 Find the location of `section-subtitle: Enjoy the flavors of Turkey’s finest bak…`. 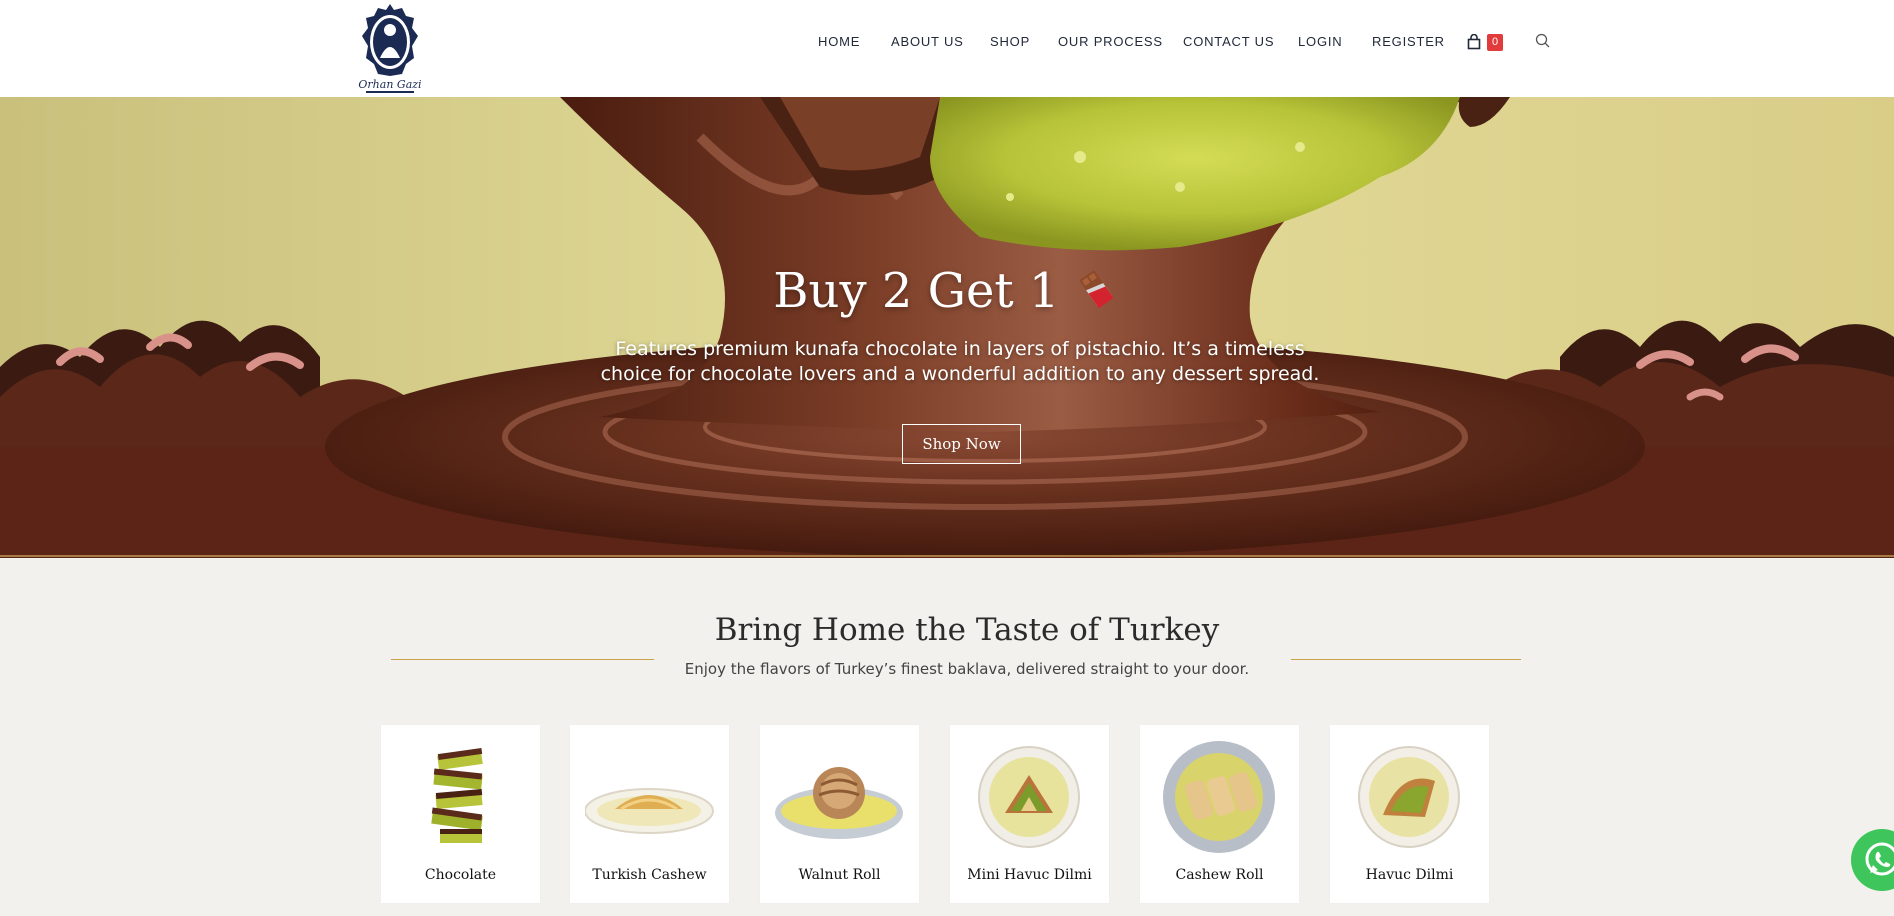

section-subtitle: Enjoy the flavors of Turkey’s finest bak… is located at coordinates (967, 669).